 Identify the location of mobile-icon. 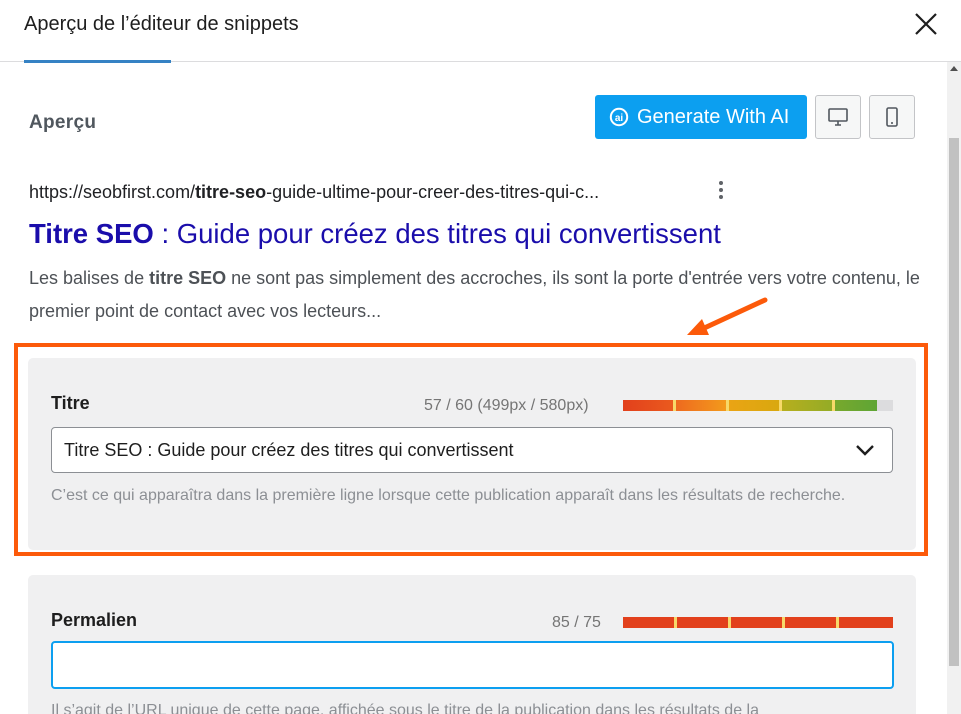
(892, 117).